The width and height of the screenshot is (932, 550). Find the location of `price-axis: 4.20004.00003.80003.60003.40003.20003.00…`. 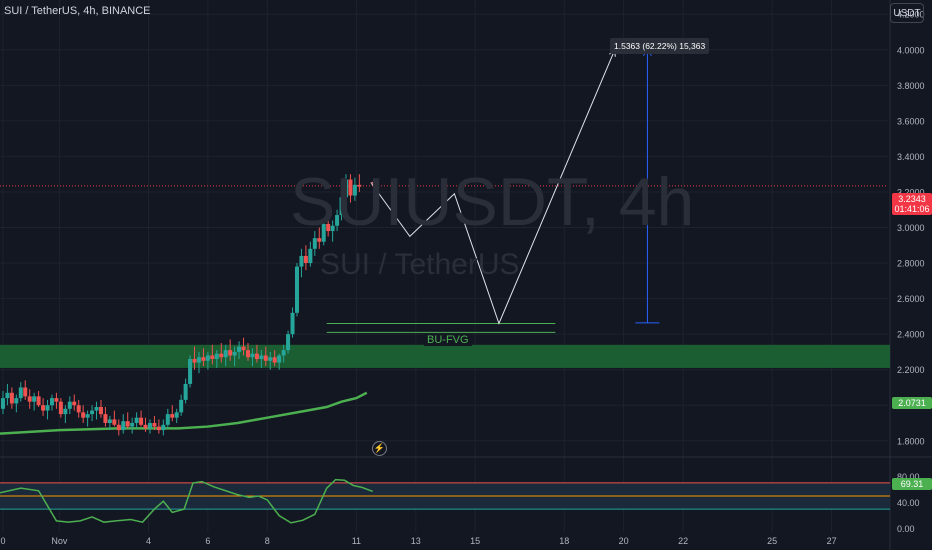

price-axis: 4.20004.00003.80003.60003.40003.20003.00… is located at coordinates (911, 228).